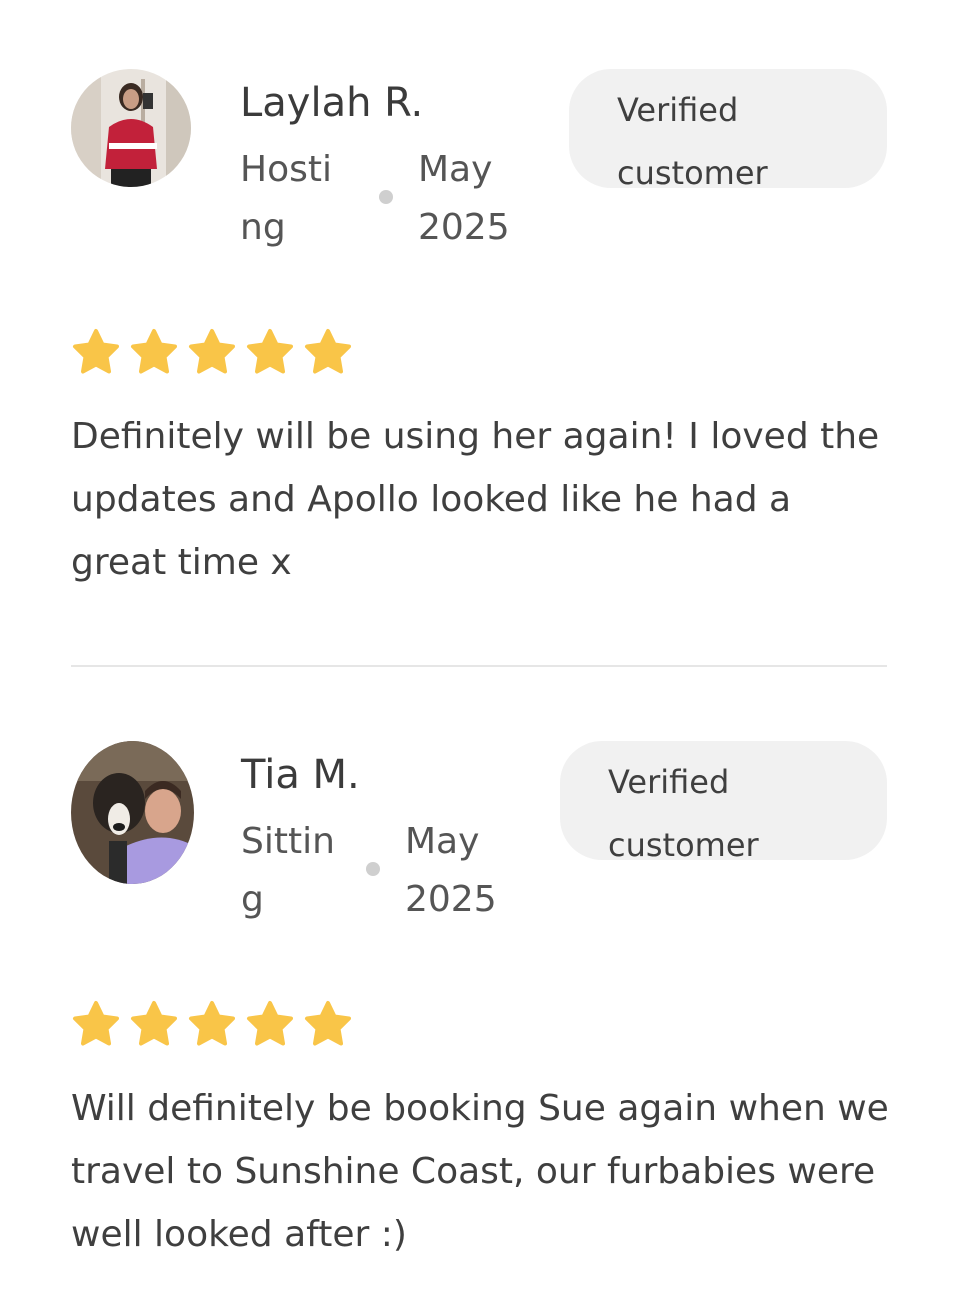  I want to click on service-type: Hosting, so click(286, 198).